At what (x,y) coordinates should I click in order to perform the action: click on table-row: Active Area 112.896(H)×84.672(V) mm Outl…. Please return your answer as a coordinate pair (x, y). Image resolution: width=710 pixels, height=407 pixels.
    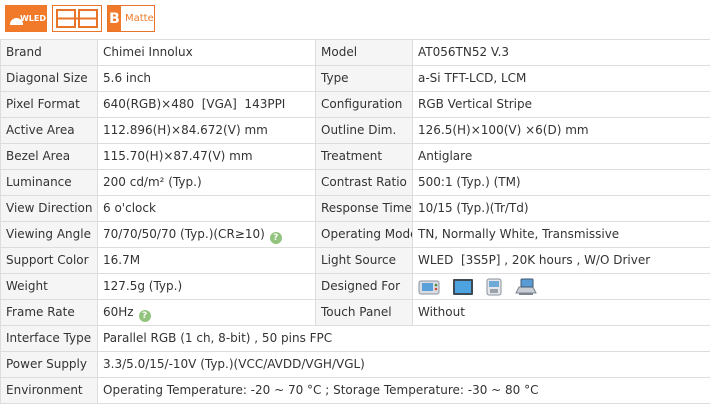
    Looking at the image, I should click on (355, 130).